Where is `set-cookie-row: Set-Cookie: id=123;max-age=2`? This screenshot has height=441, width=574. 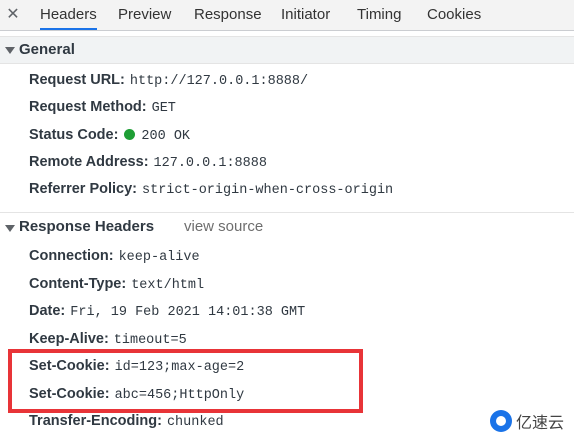
set-cookie-row: Set-Cookie: id=123;max-age=2 is located at coordinates (136, 366).